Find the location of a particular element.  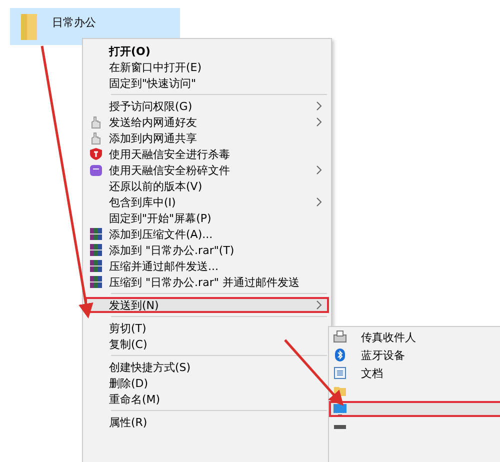

menu-item-label: 固定到"快速访问" is located at coordinates (153, 83).